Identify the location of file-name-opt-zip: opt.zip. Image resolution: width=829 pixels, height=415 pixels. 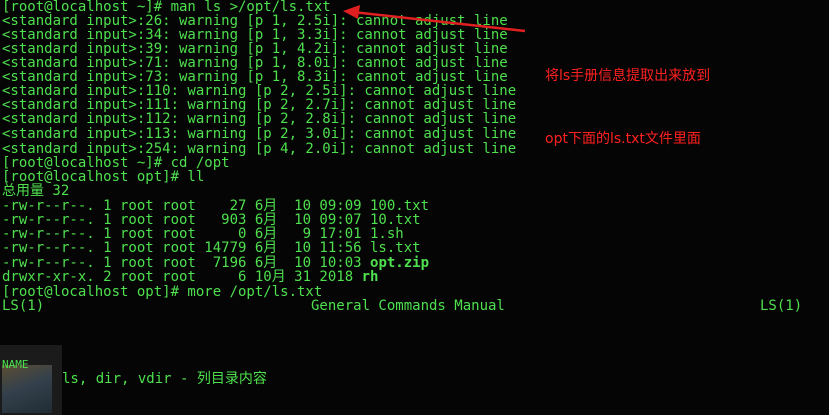
(400, 263).